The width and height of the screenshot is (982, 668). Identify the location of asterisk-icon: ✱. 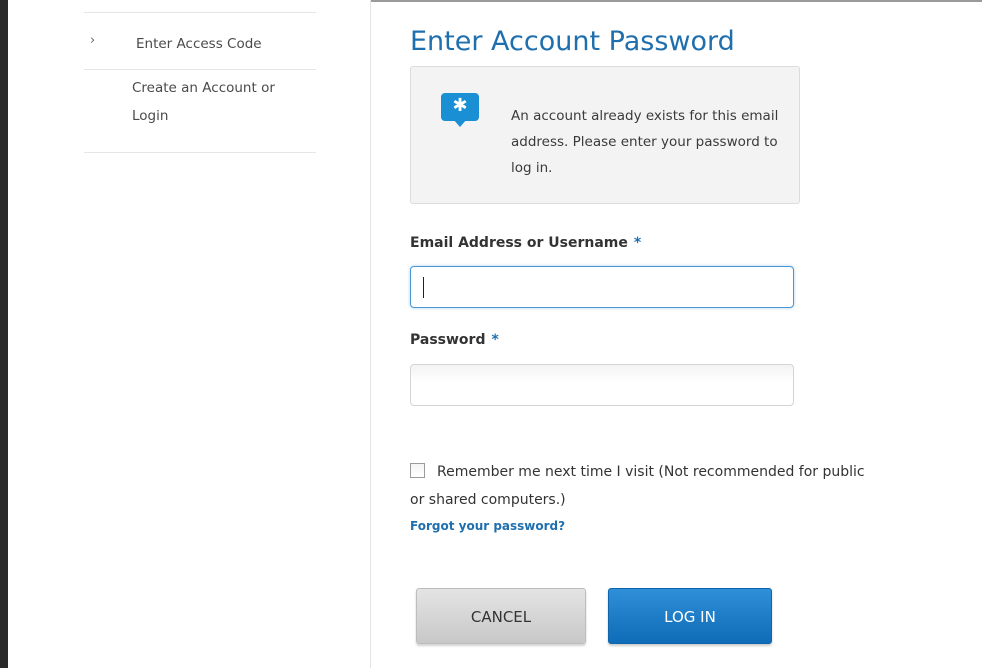
(460, 105).